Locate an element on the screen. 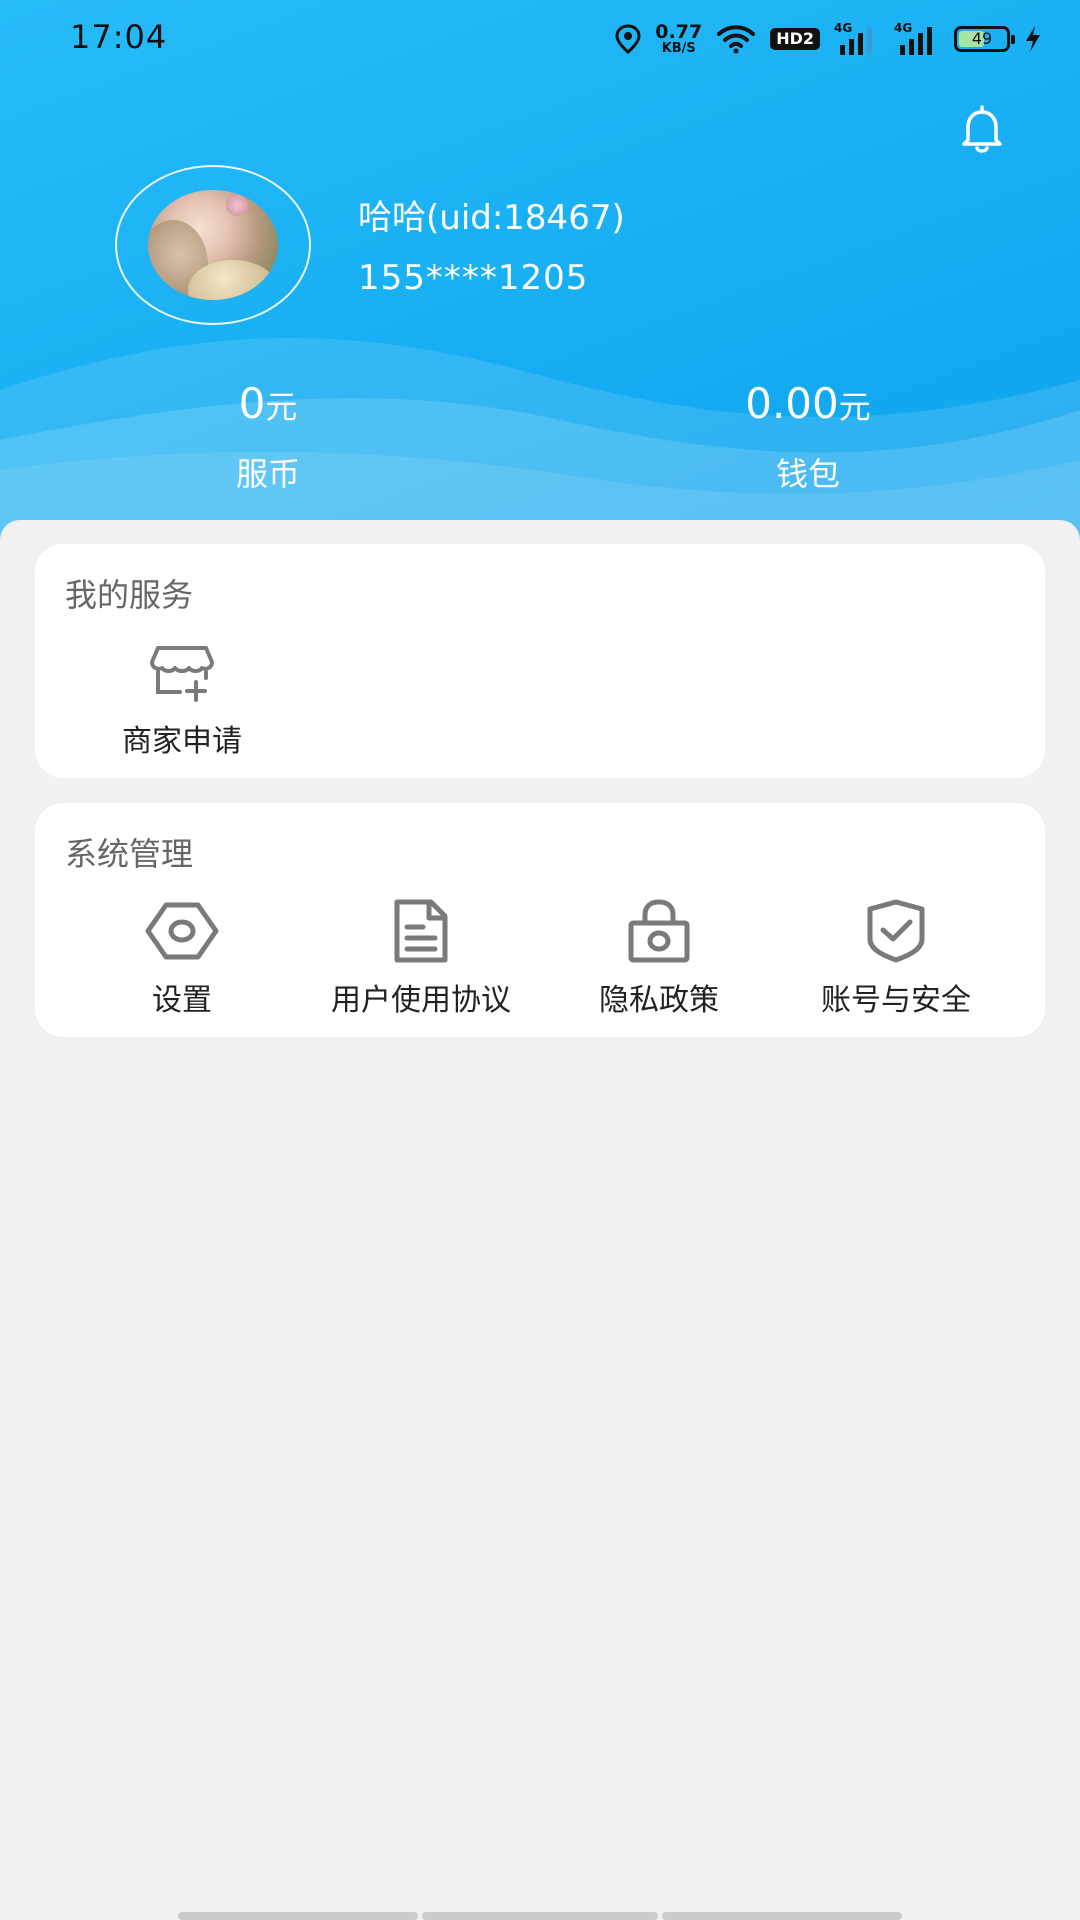 The width and height of the screenshot is (1080, 1920). privacy-policy-label: 隐私政策 is located at coordinates (659, 1000).